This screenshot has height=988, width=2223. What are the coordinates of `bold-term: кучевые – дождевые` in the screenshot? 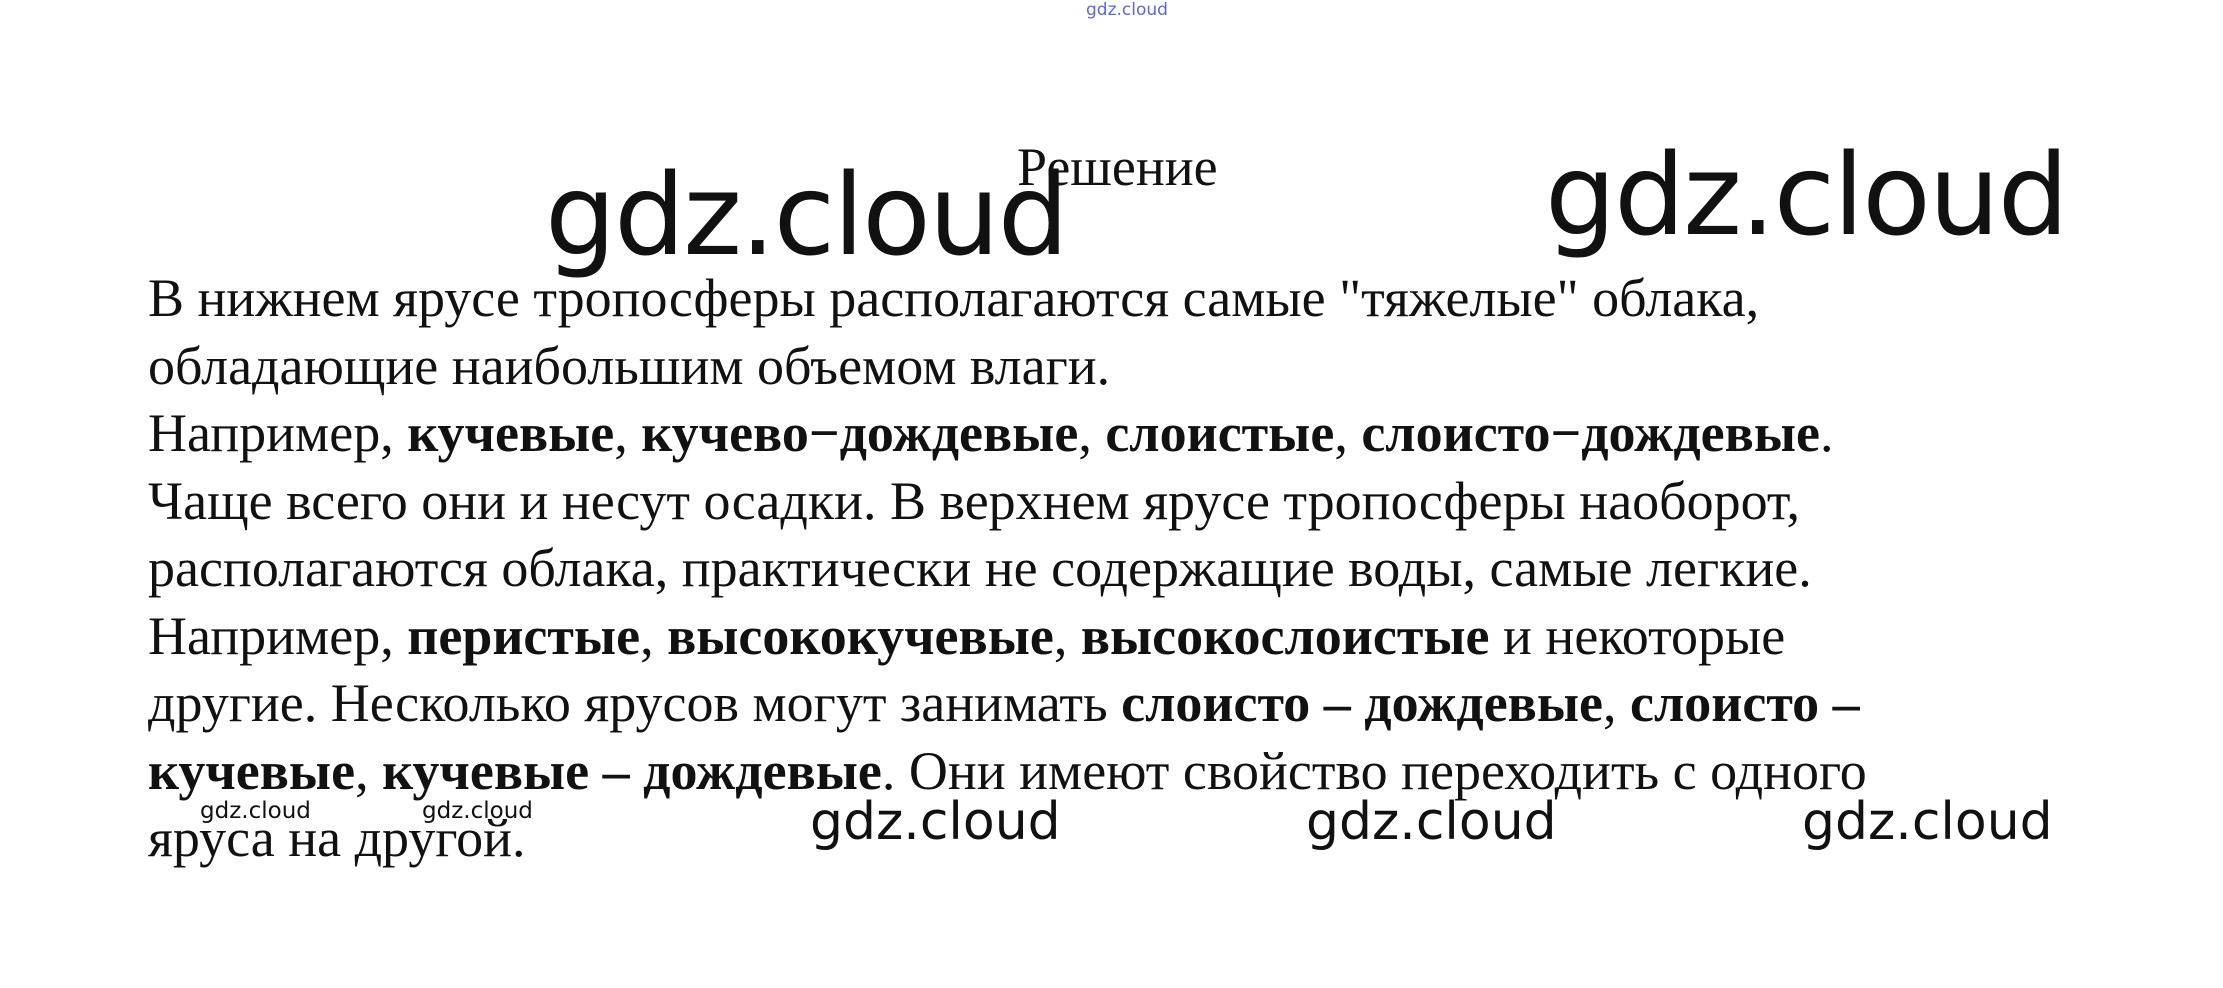 It's located at (632, 770).